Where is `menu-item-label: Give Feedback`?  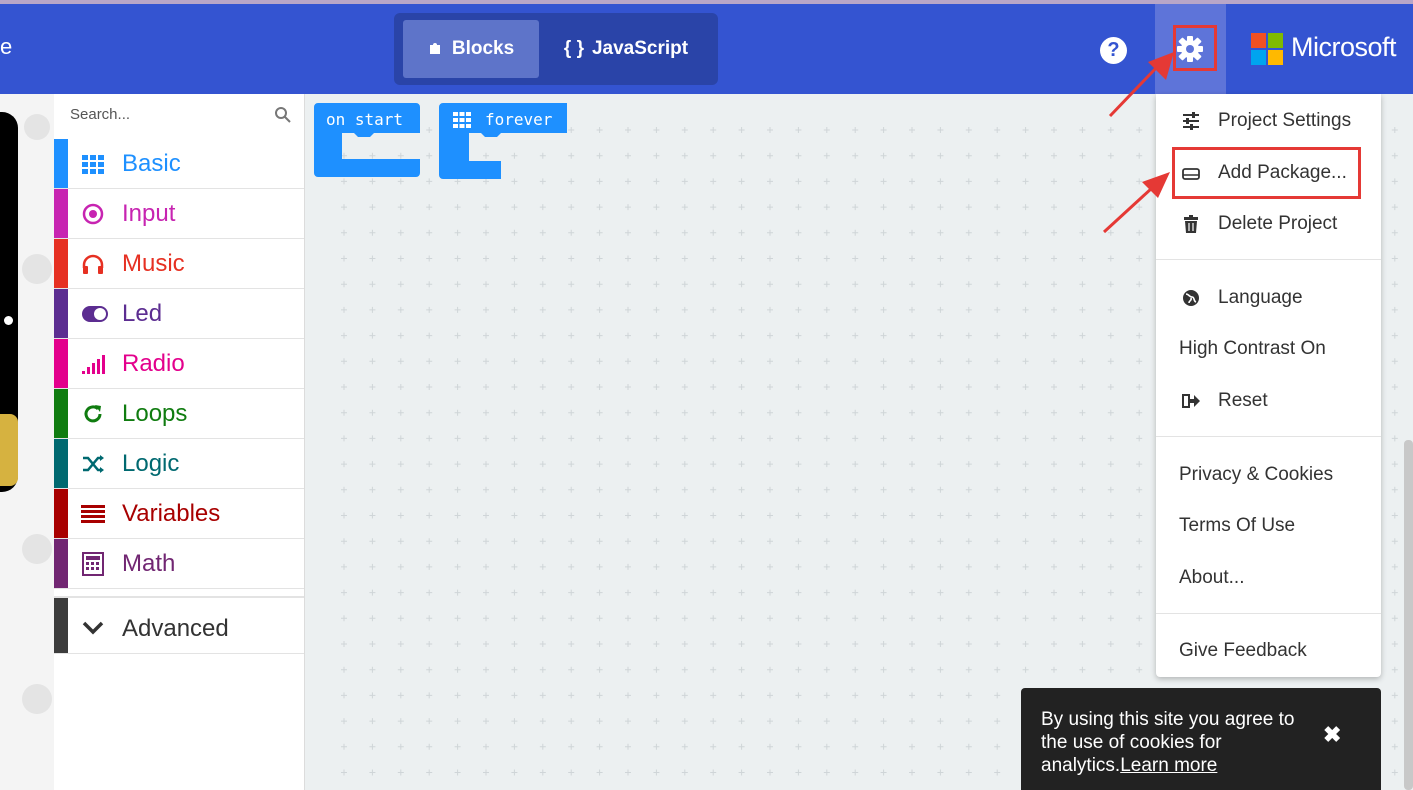
menu-item-label: Give Feedback is located at coordinates (1243, 650).